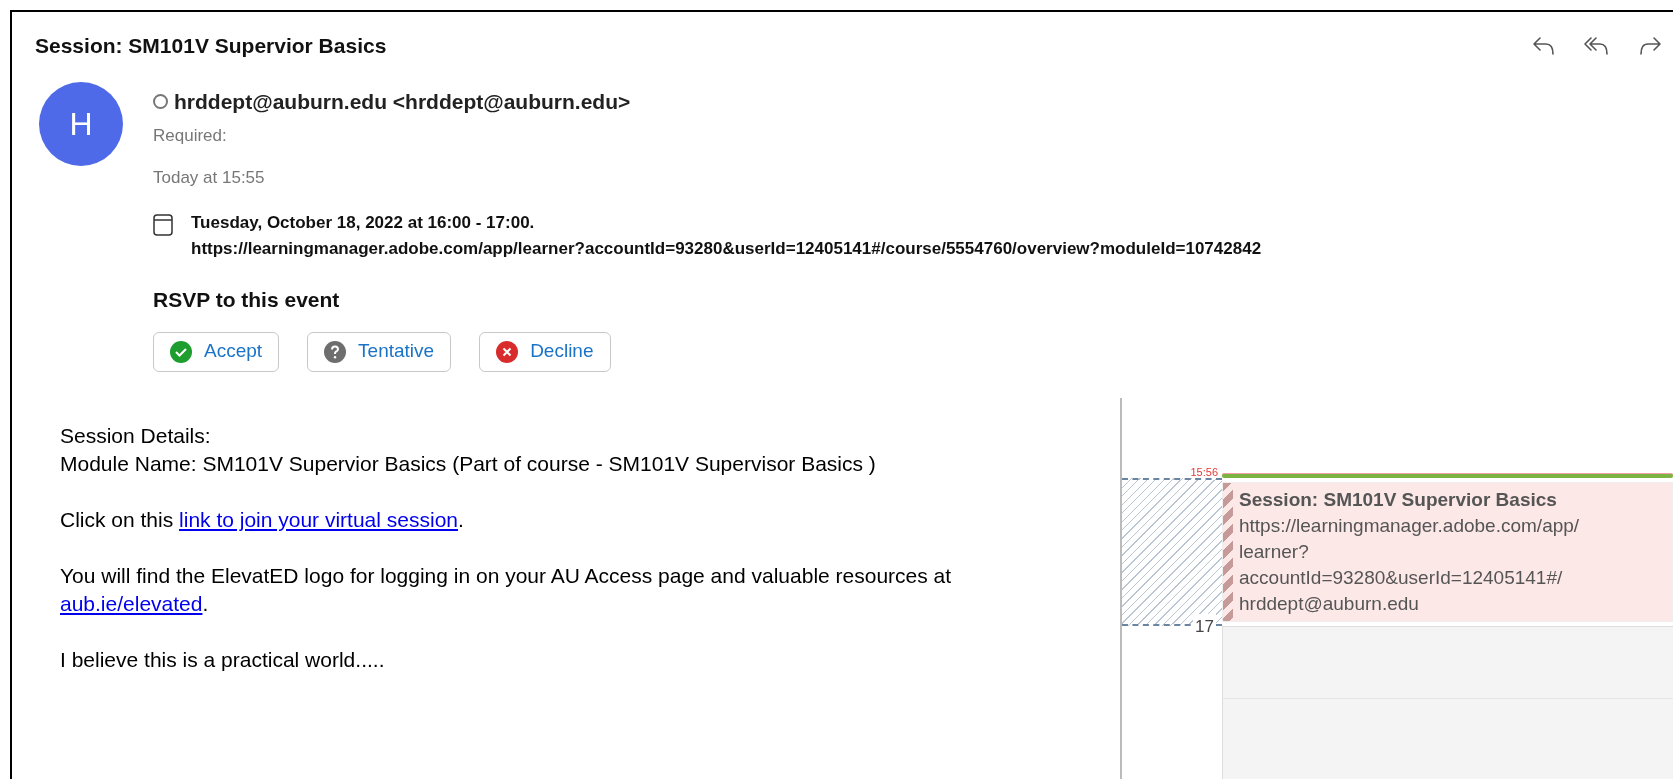 The height and width of the screenshot is (779, 1673). I want to click on body-paragraph: You will find the ElevatED logo for logging in on your AU Access page and valuable resources at aub.ie/elevated., so click(506, 589).